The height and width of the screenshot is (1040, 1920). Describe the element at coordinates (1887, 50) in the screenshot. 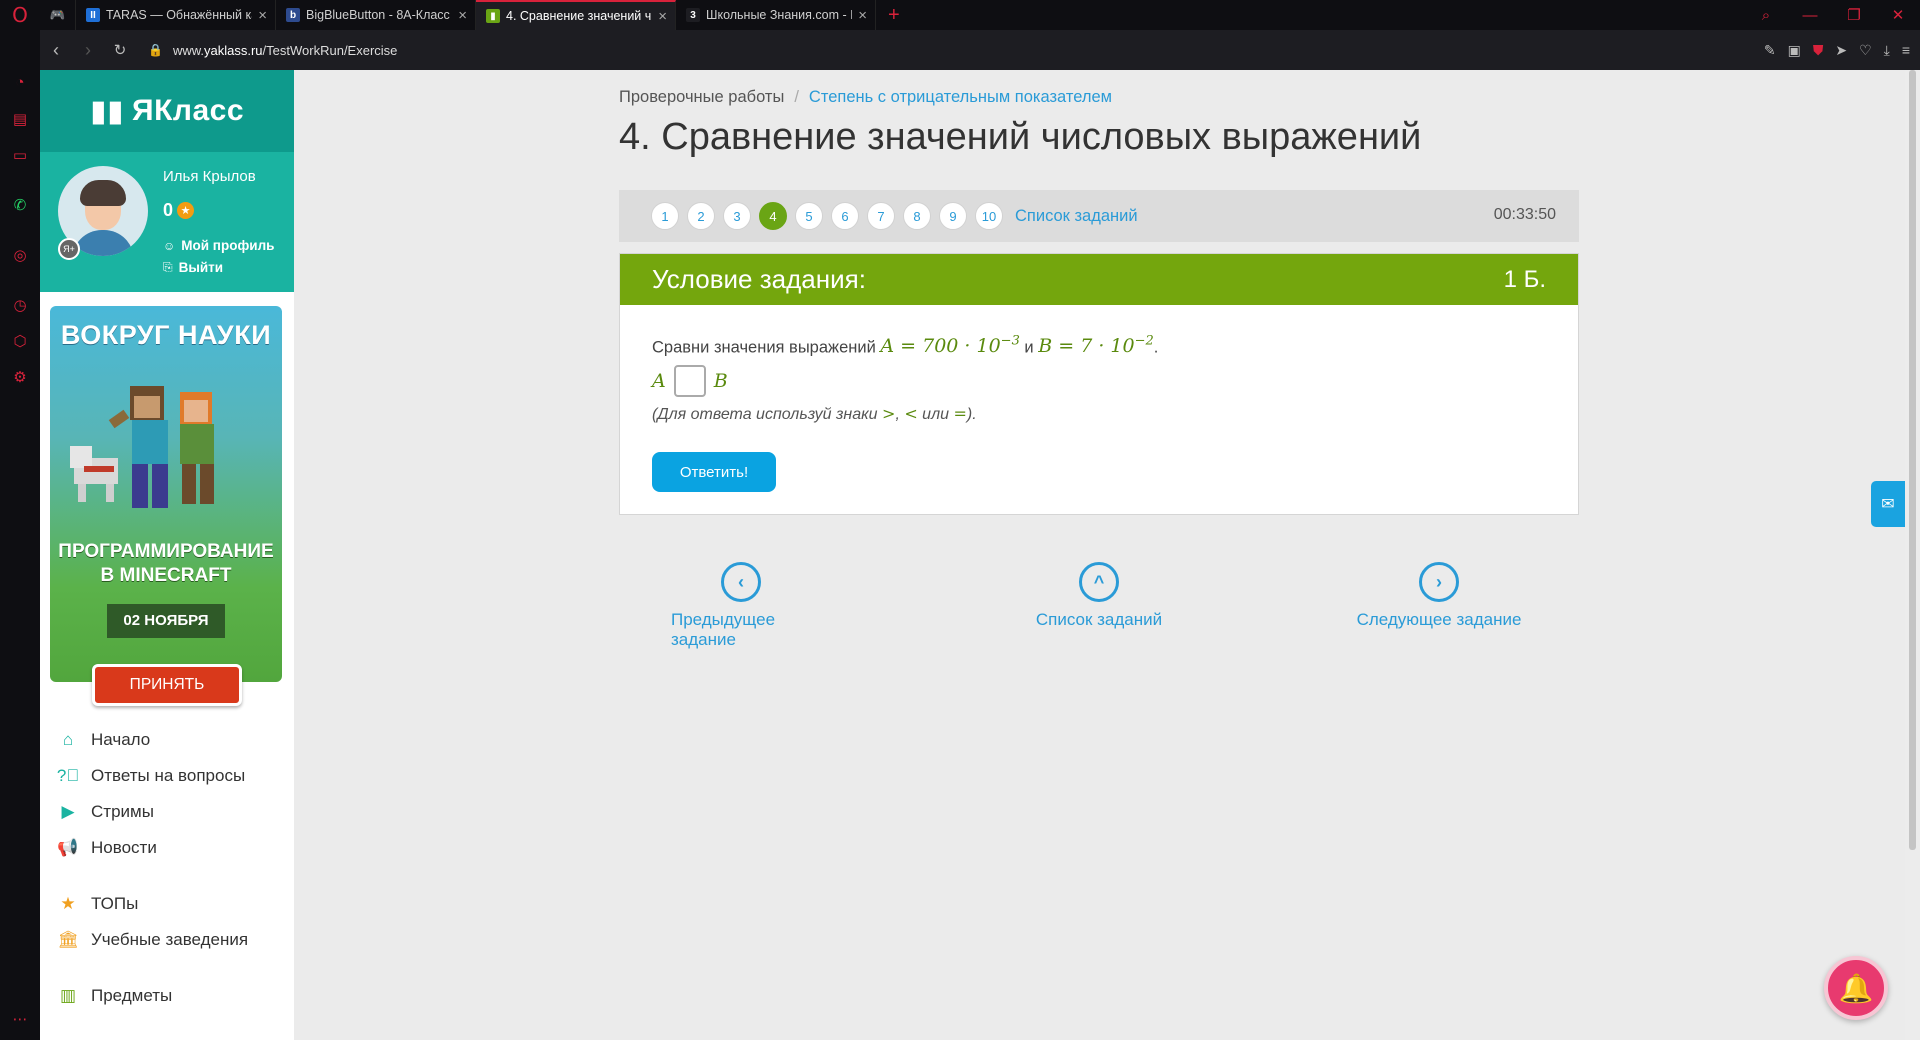

I see `download-icon: ⤓` at that location.